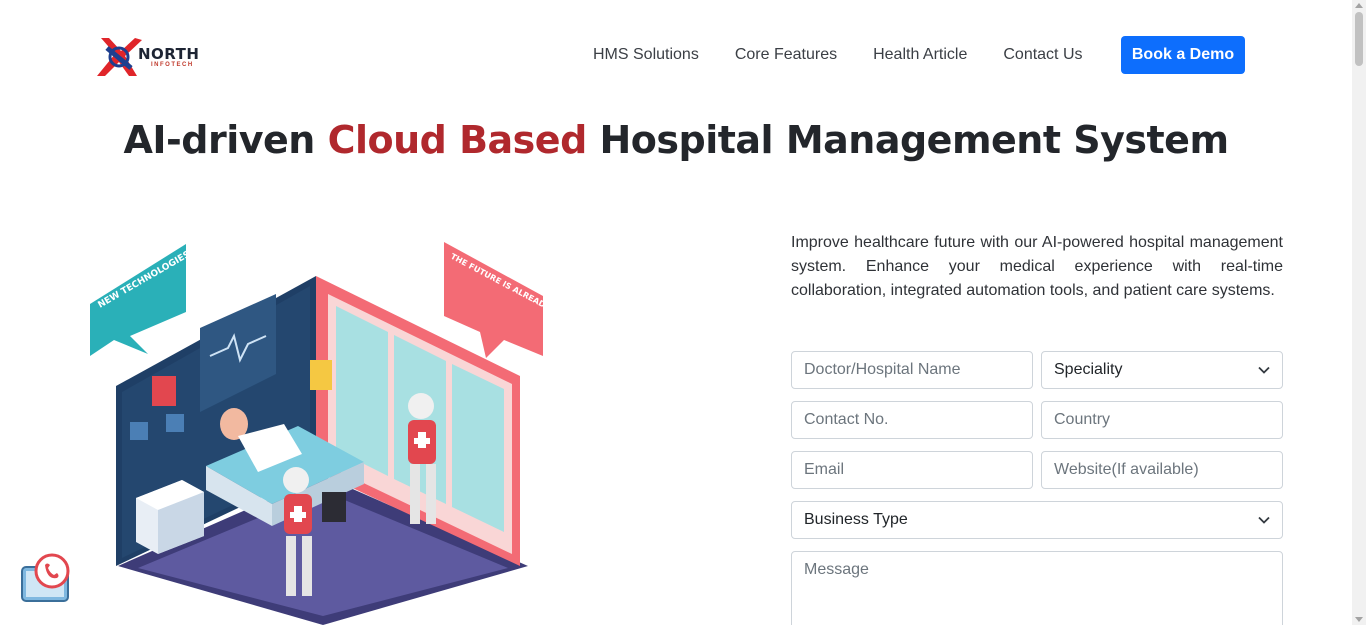  Describe the element at coordinates (1126, 469) in the screenshot. I see `website-placeholder: Website(If available)` at that location.